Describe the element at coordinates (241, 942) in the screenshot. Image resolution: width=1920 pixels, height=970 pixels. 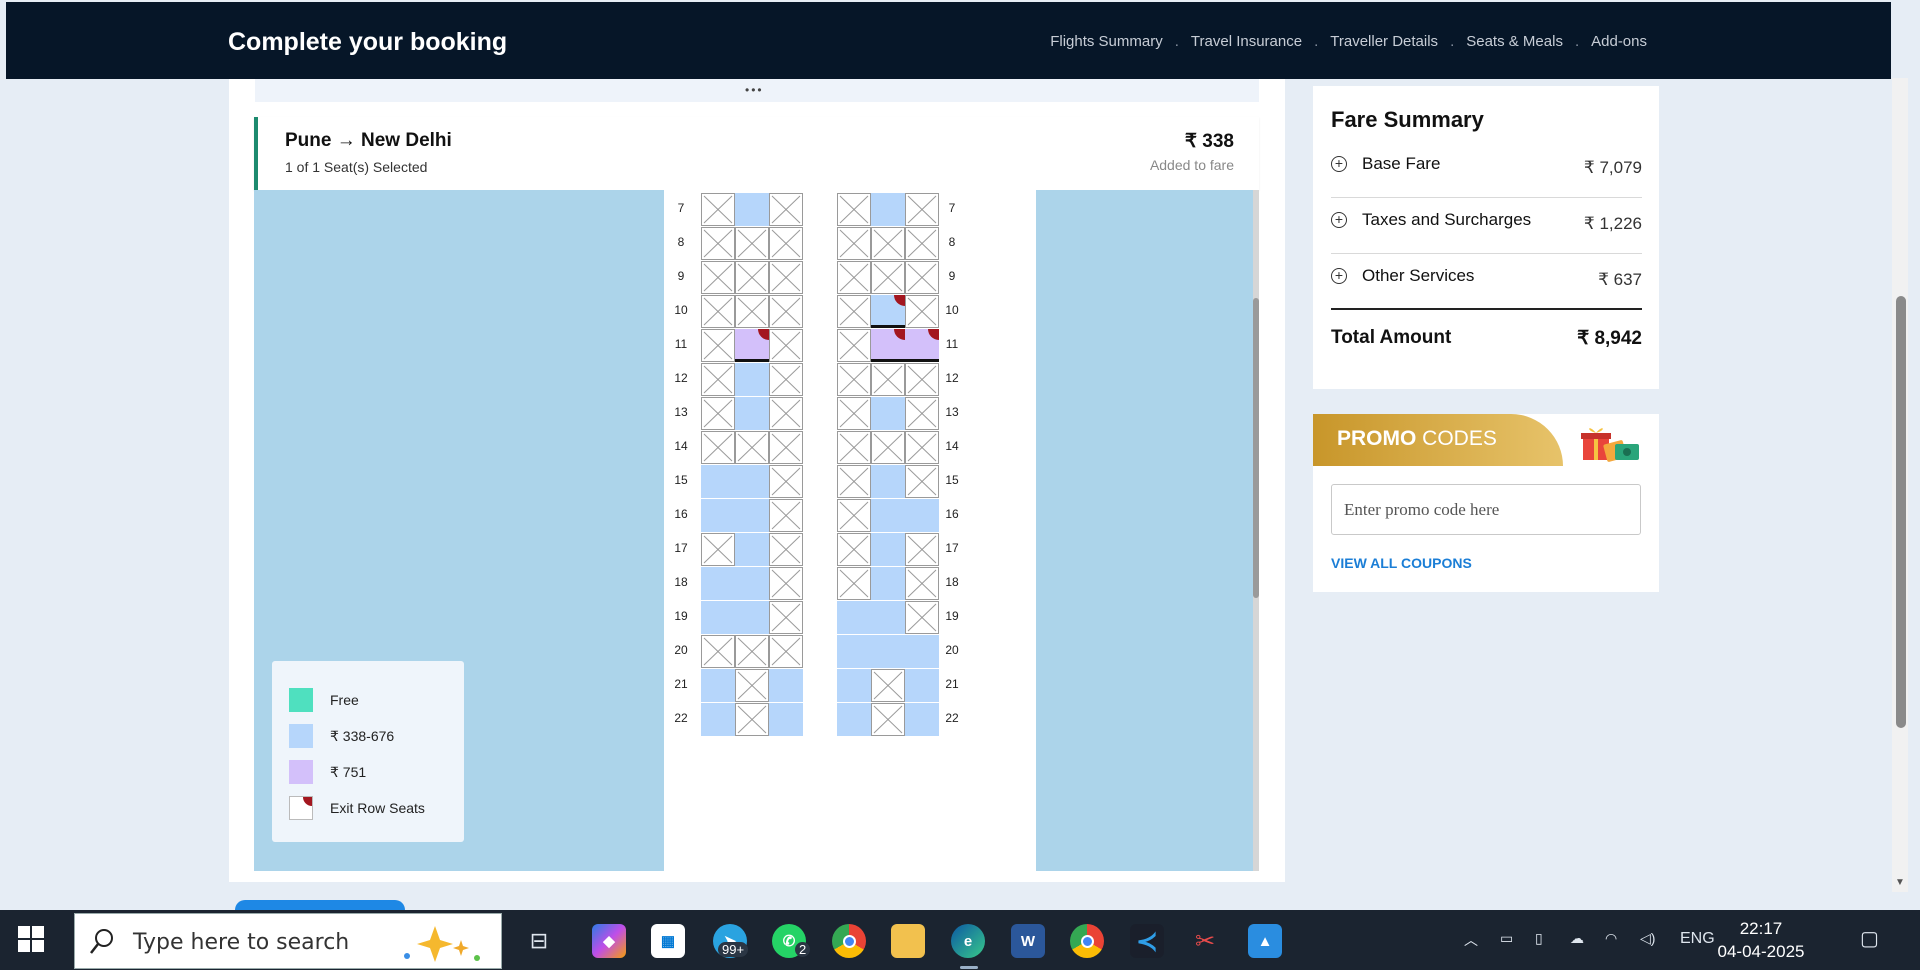
I see `search-placeholder: Type here to search` at that location.